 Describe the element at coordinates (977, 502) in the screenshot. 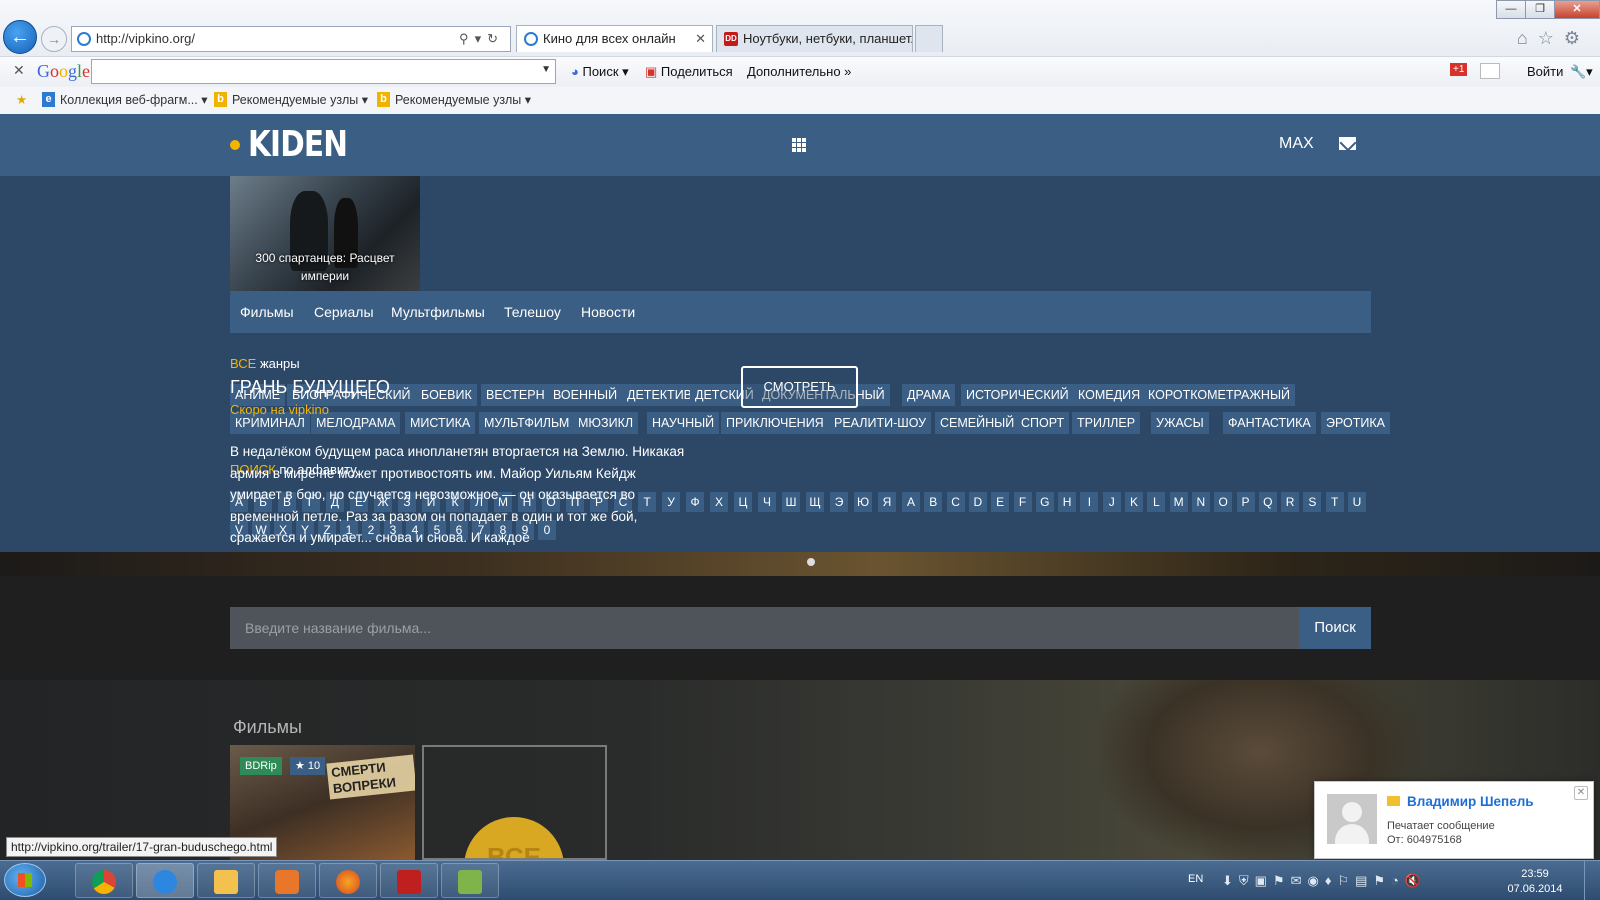

I see `alphabet-letter: D` at that location.